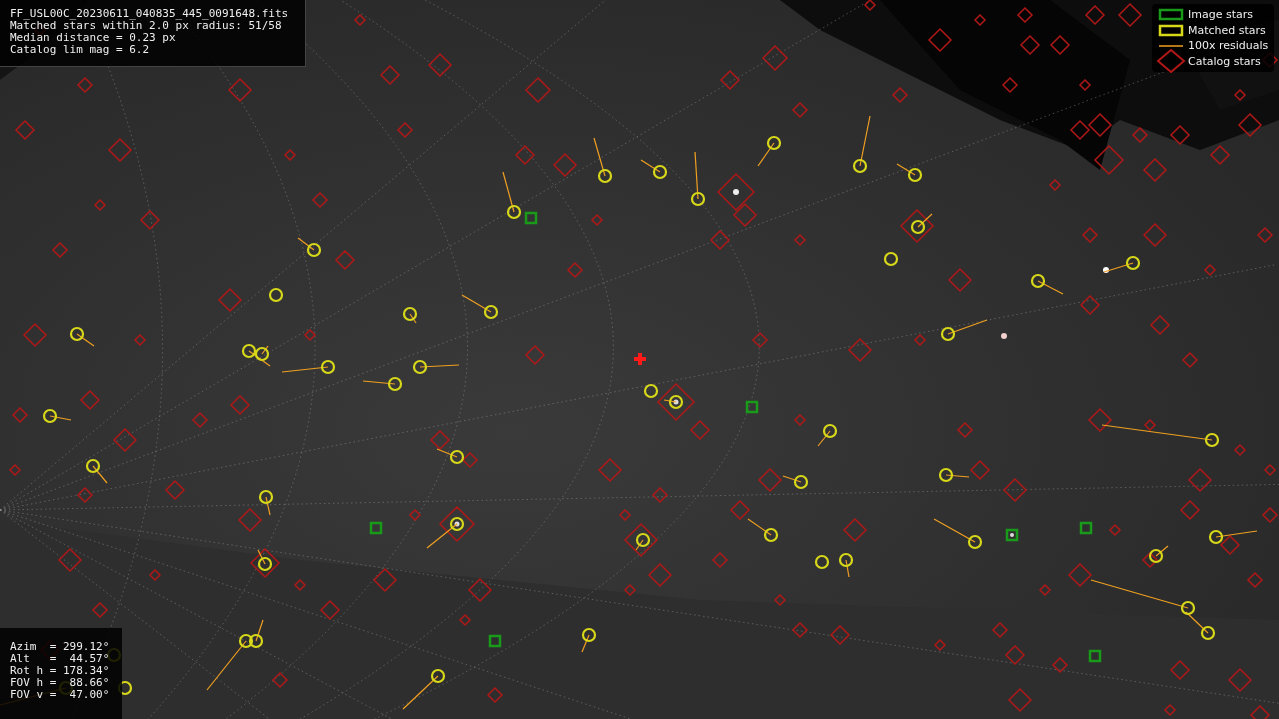 Image resolution: width=1279 pixels, height=719 pixels. What do you see at coordinates (1171, 45) in the screenshot?
I see `line-icon` at bounding box center [1171, 45].